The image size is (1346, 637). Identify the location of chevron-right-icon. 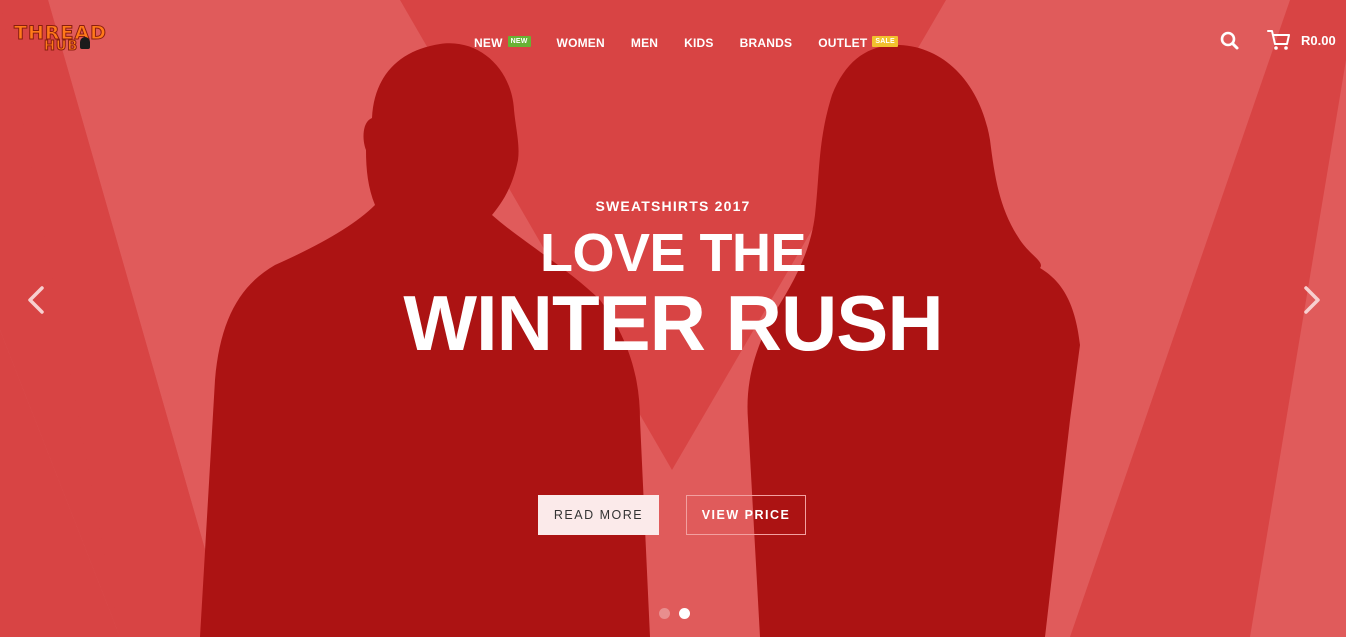
(1312, 300).